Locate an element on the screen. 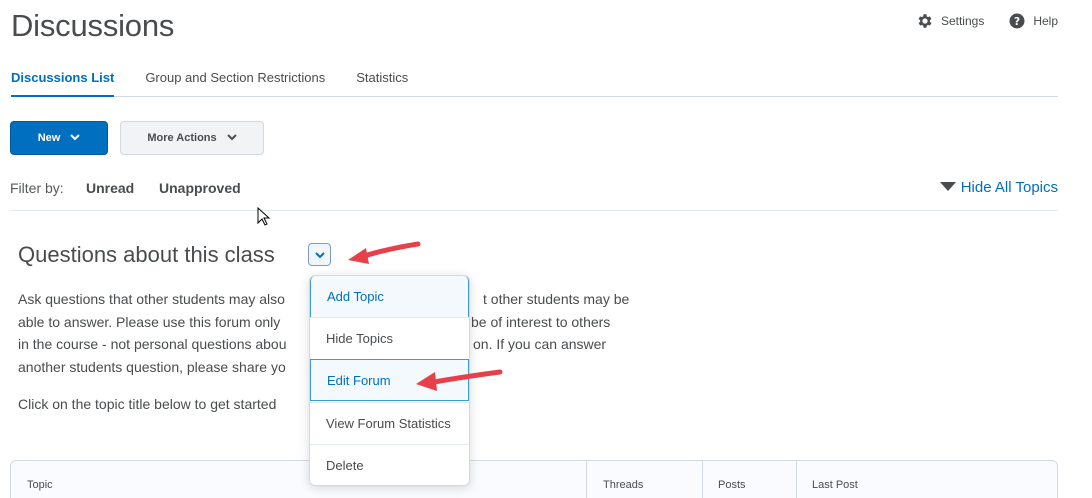  page-title: Discussions is located at coordinates (93, 25).